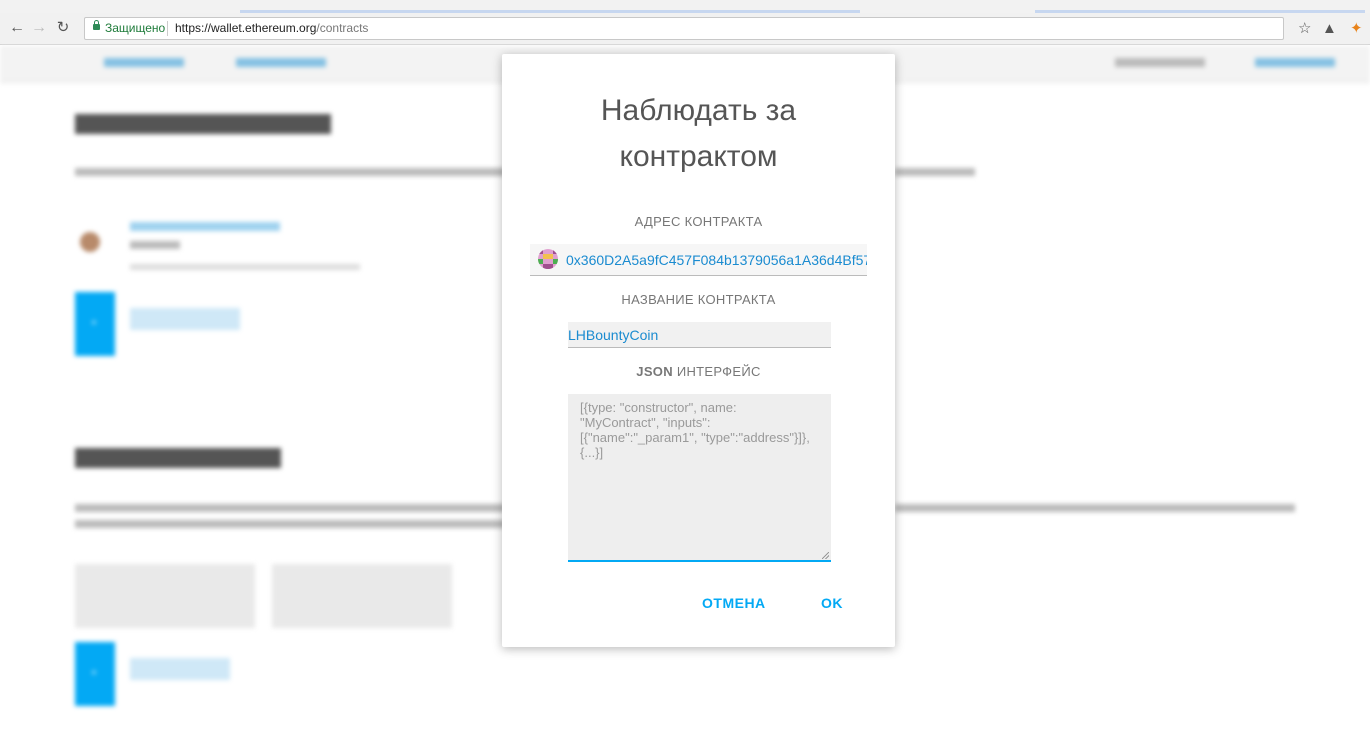 This screenshot has width=1370, height=735. What do you see at coordinates (1304, 29) in the screenshot?
I see `bookmark-star-icon: ☆` at bounding box center [1304, 29].